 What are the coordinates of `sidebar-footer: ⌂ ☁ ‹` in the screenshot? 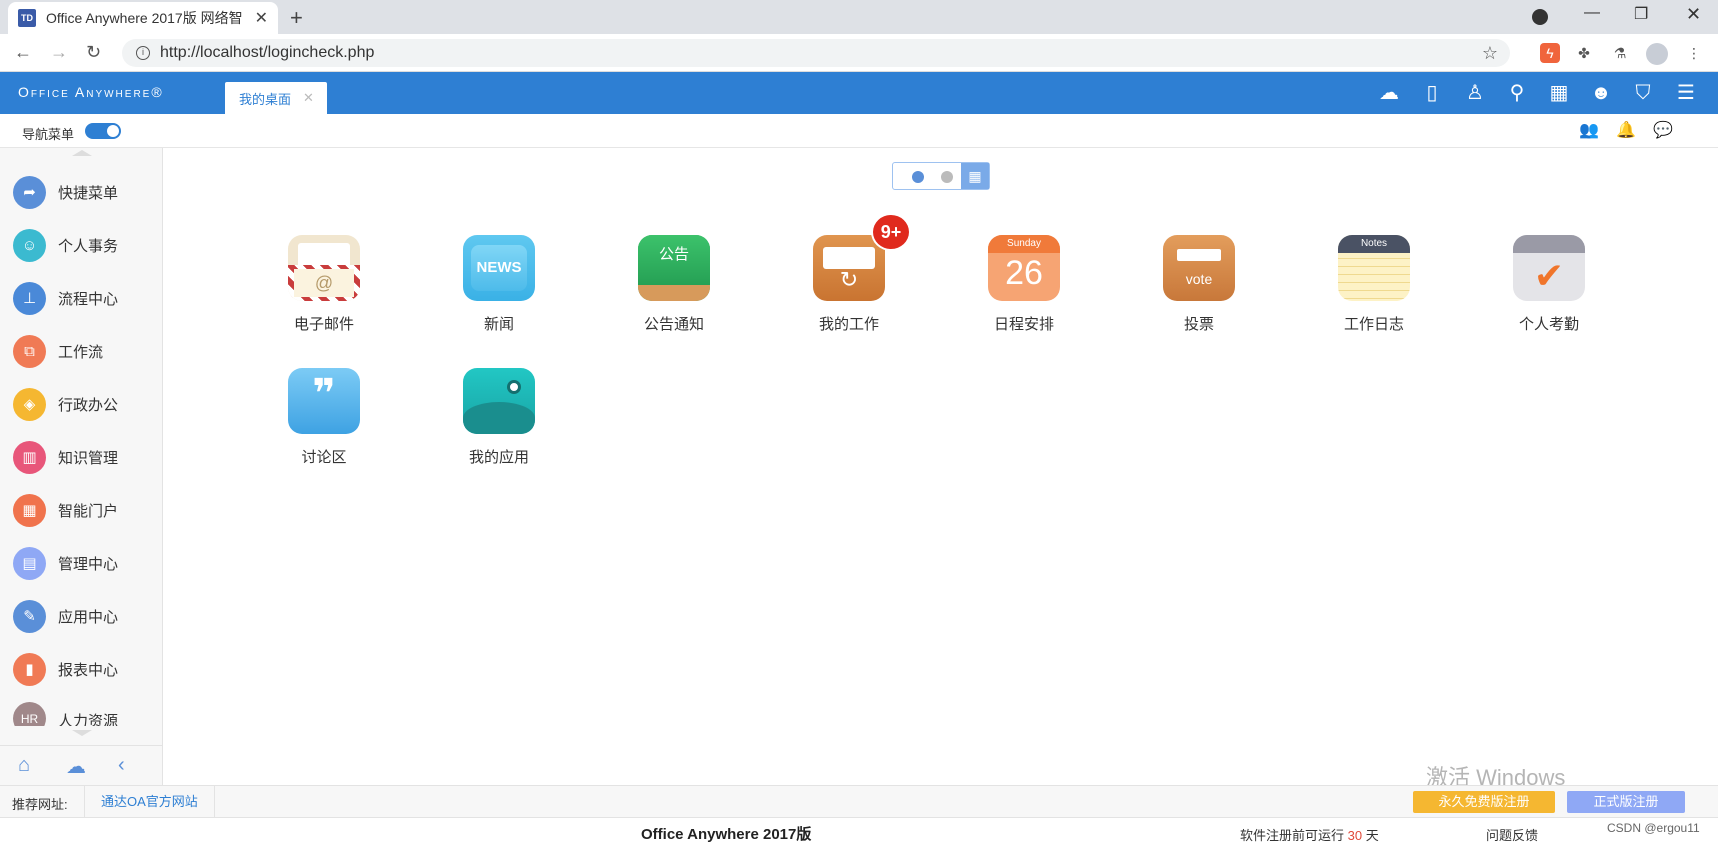 It's located at (81, 765).